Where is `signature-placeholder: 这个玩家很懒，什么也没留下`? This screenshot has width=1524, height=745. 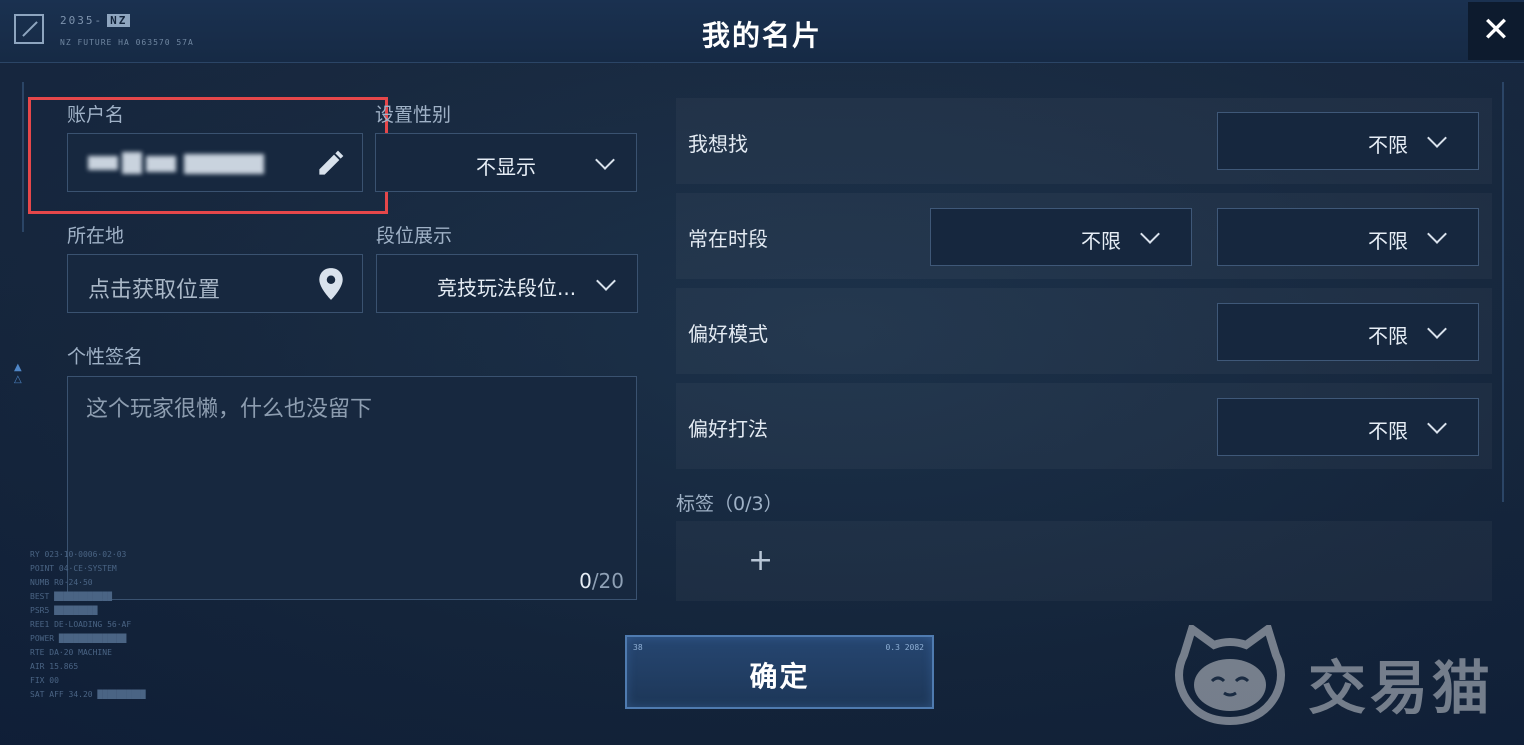 signature-placeholder: 这个玩家很懒，什么也没留下 is located at coordinates (229, 409).